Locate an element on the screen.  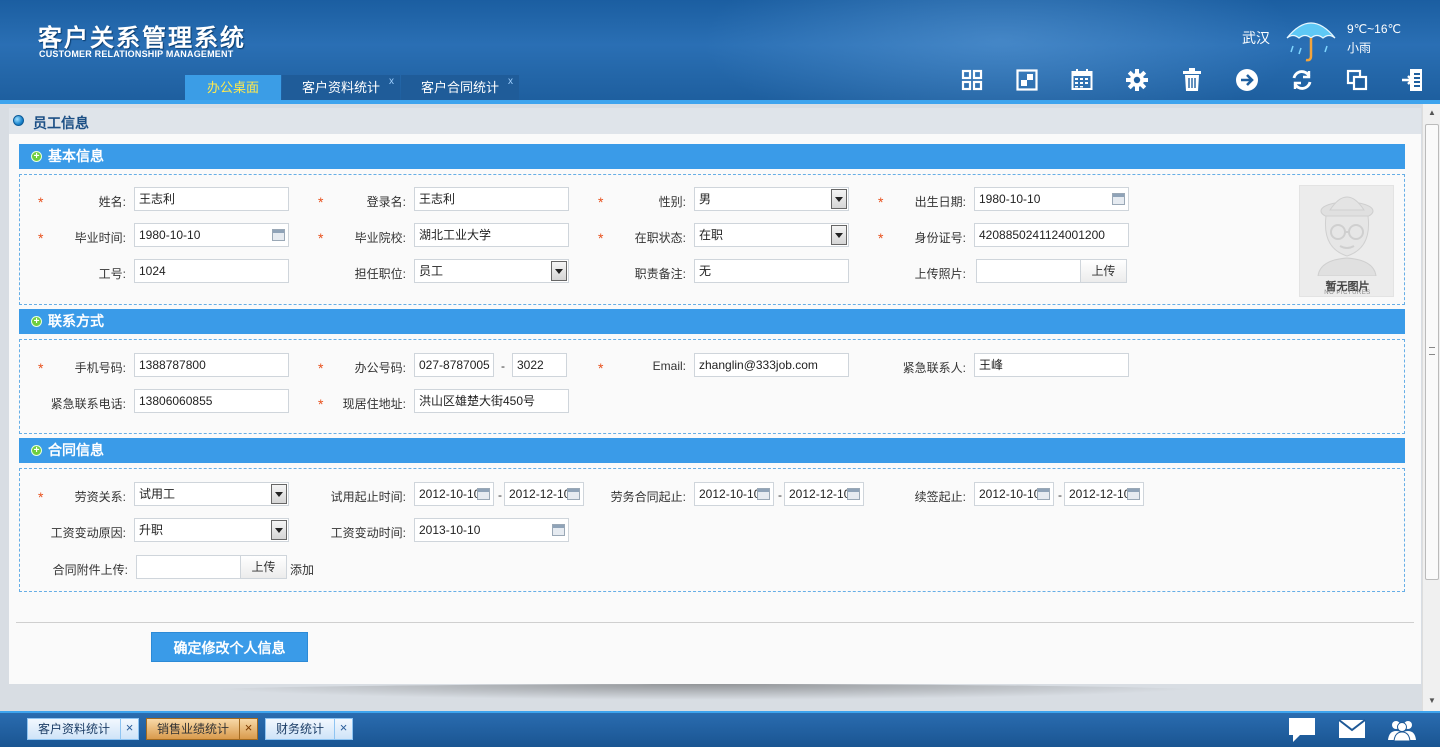
bottom-tab-sales-stats: 销售业绩统计 × is located at coordinates (202, 729).